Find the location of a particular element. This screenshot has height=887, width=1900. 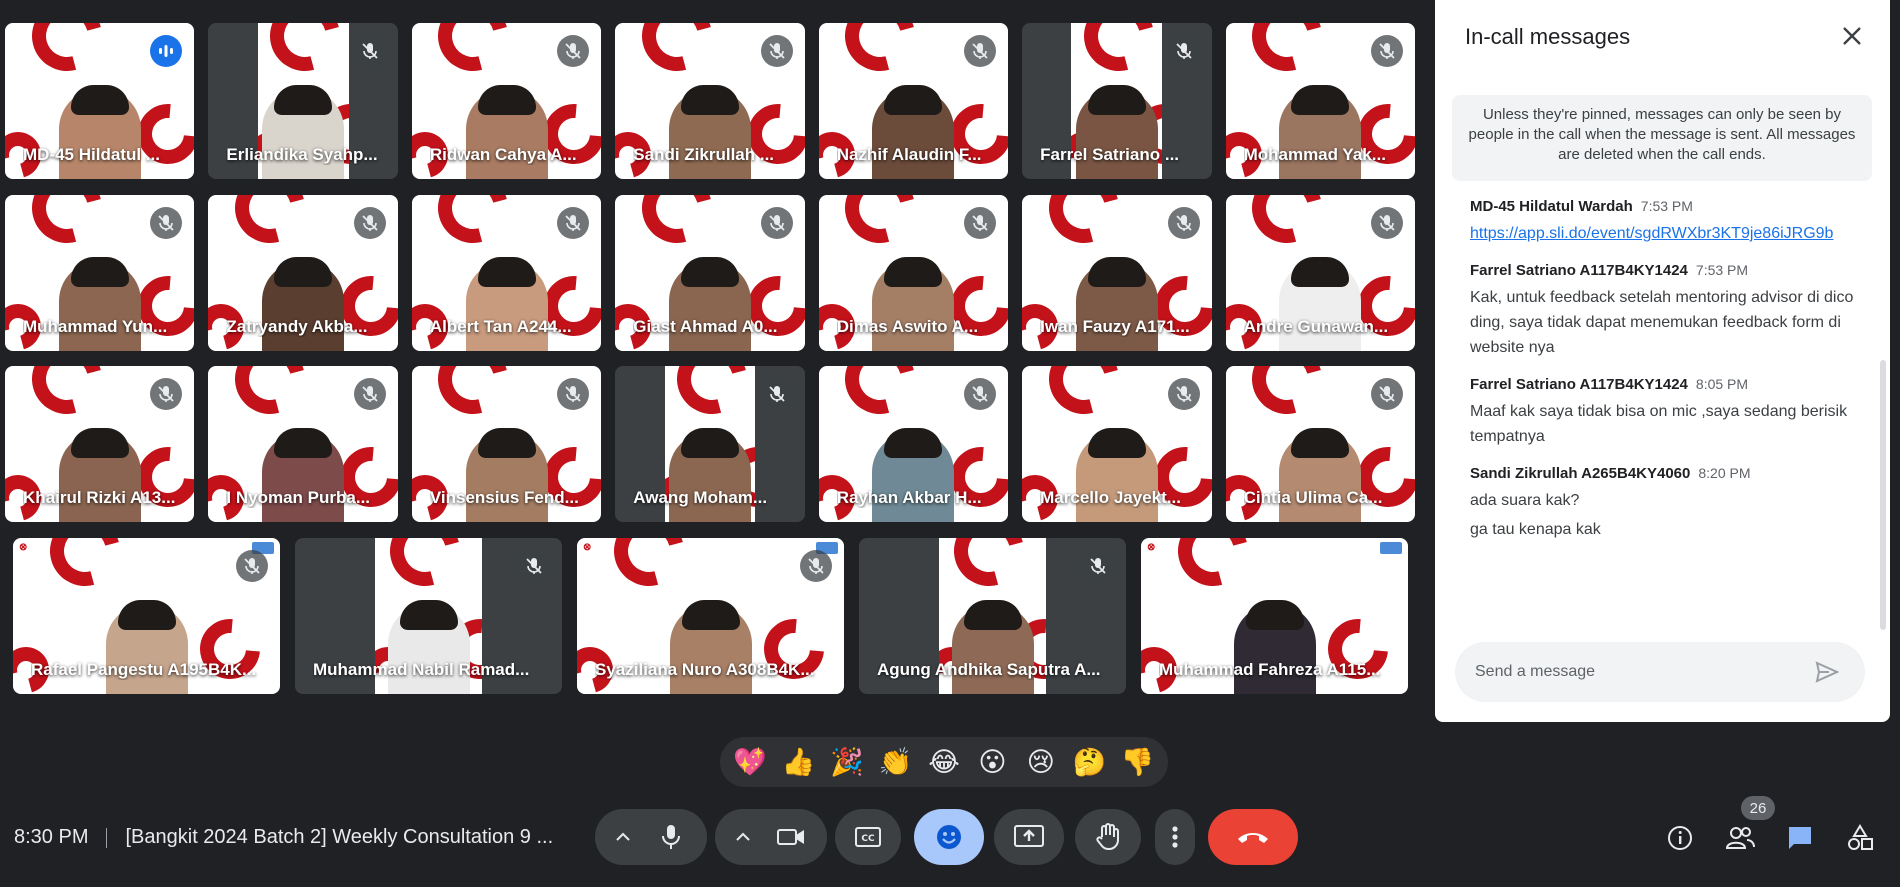

emoji-reactions-button is located at coordinates (949, 837).